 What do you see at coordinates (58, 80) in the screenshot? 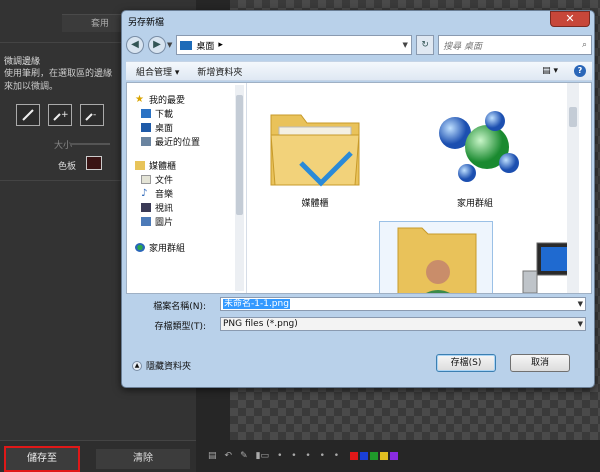
I see `section-description: 使用筆刷，在選取區的邊緣 來加以微調。` at bounding box center [58, 80].